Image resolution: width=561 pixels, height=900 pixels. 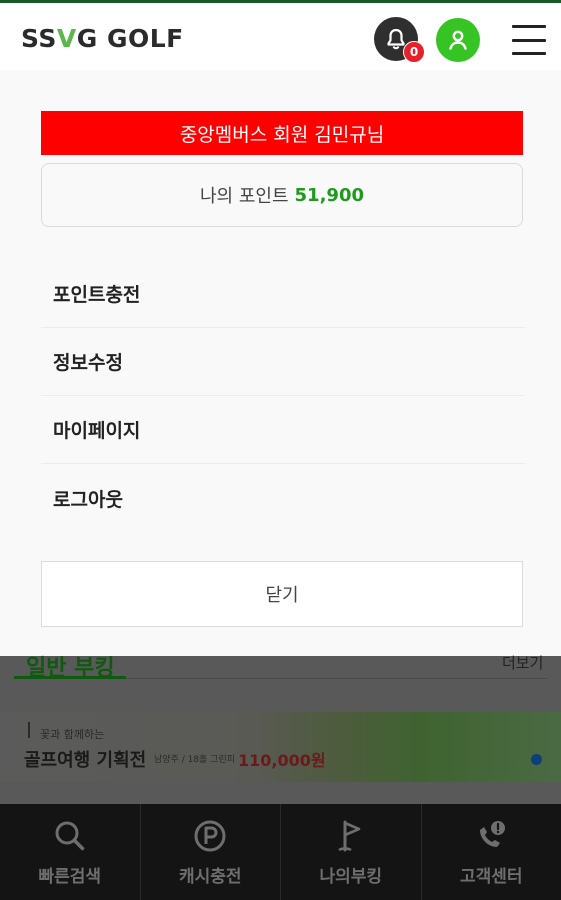 What do you see at coordinates (210, 835) in the screenshot?
I see `coin-p-icon` at bounding box center [210, 835].